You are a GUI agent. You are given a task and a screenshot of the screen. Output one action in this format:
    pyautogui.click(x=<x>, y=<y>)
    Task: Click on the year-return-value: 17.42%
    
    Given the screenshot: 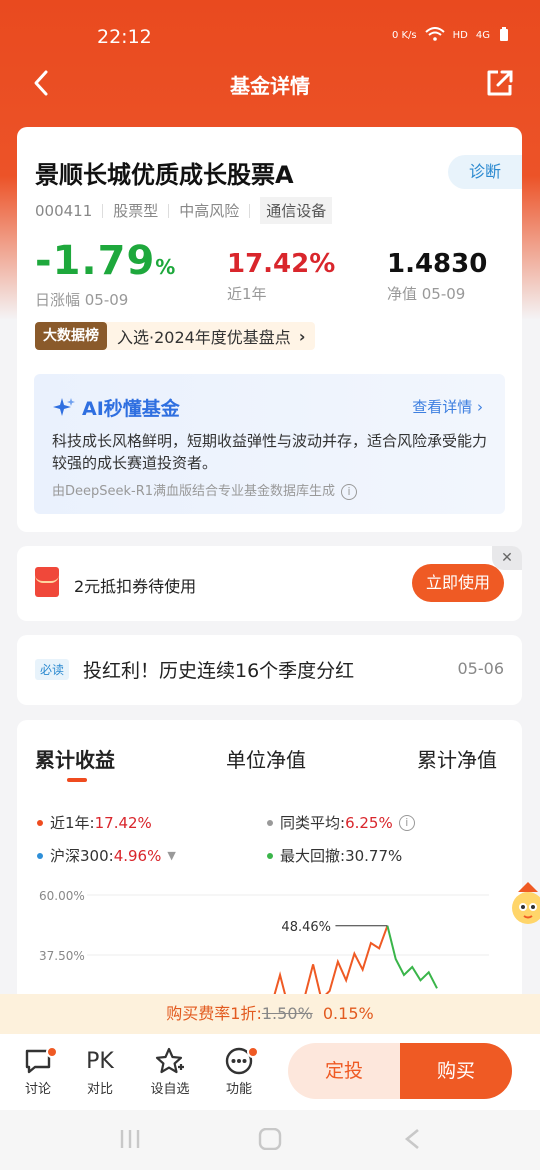 What is the action you would take?
    pyautogui.click(x=281, y=264)
    